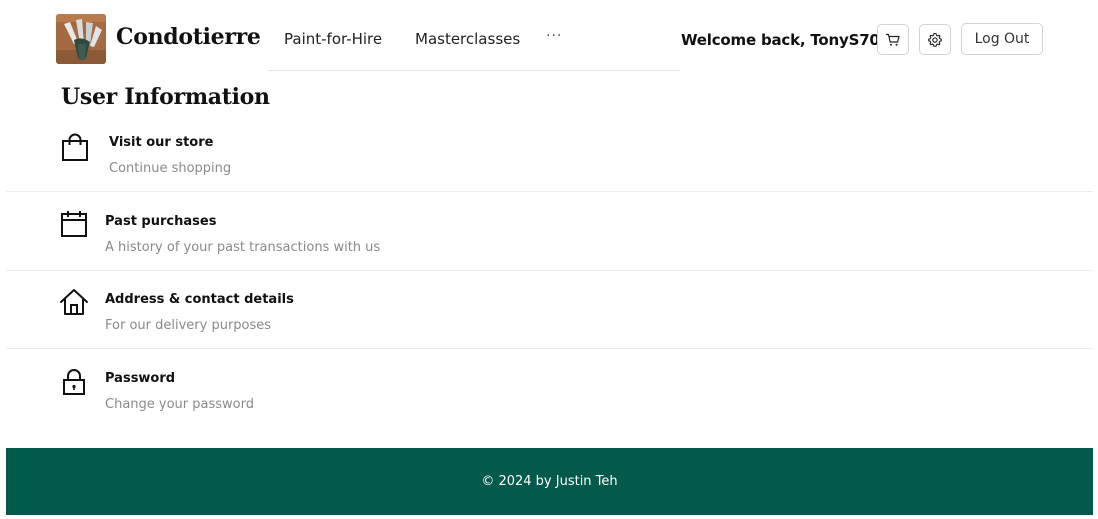  Describe the element at coordinates (1002, 39) in the screenshot. I see `log-out-button: Log Out` at that location.